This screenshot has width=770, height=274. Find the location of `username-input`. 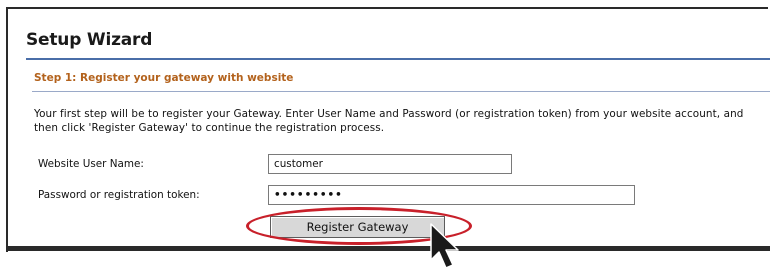

username-input is located at coordinates (390, 164).